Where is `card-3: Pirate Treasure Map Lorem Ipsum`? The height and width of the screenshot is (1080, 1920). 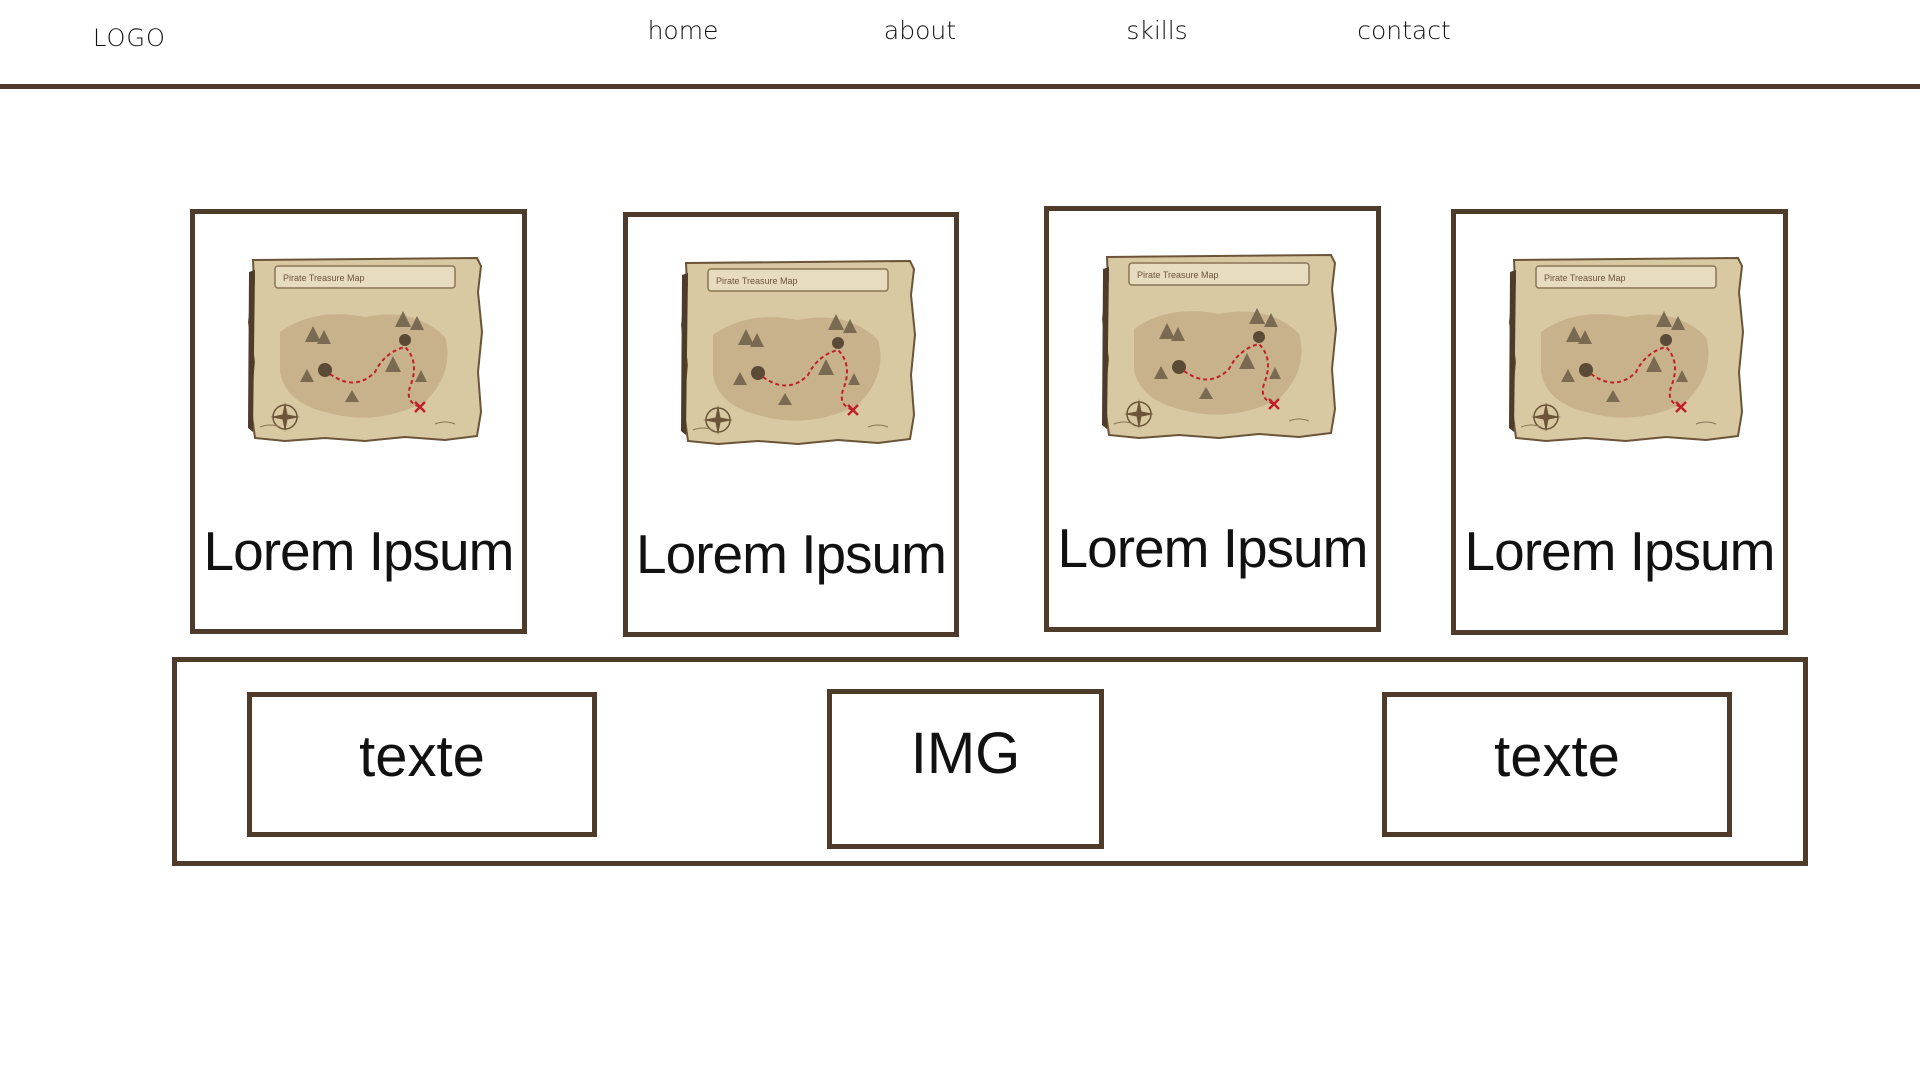 card-3: Pirate Treasure Map Lorem Ipsum is located at coordinates (1212, 419).